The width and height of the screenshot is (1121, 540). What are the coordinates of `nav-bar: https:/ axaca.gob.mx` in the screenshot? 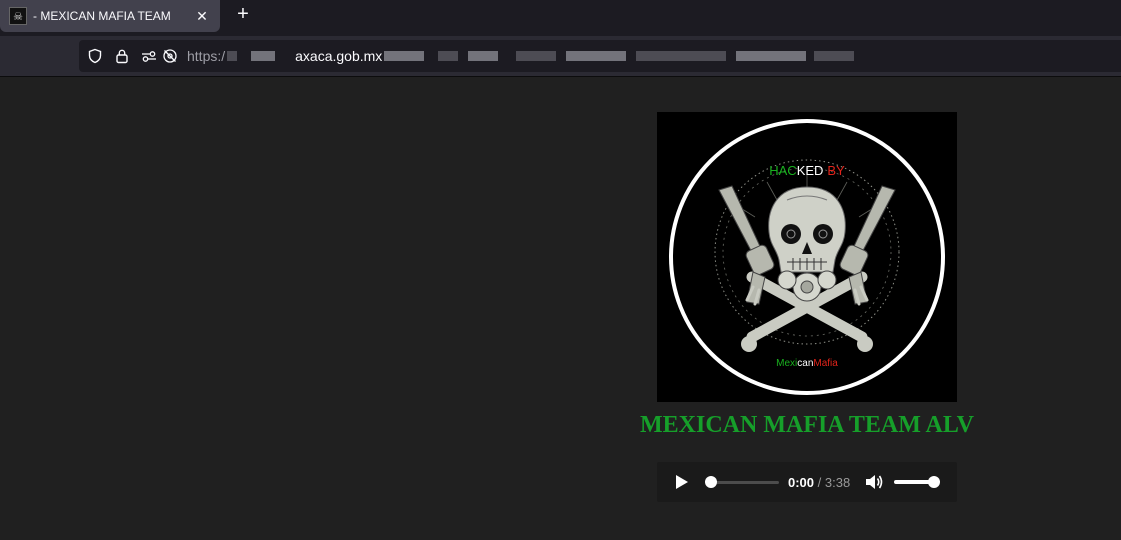 It's located at (560, 56).